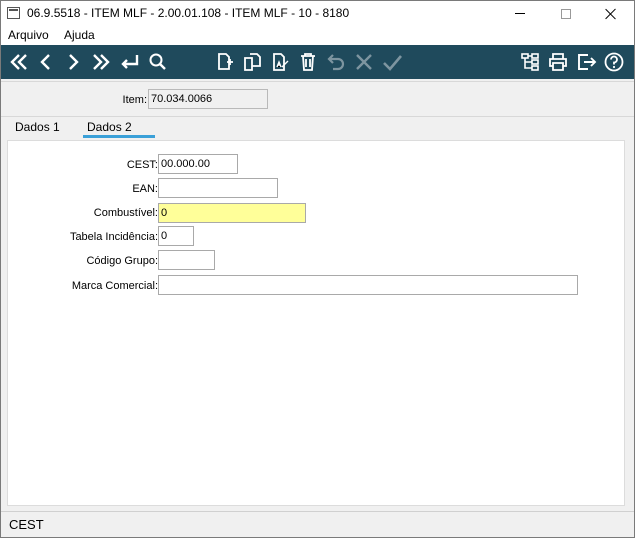 The height and width of the screenshot is (538, 635). Describe the element at coordinates (125, 213) in the screenshot. I see `combustivel-label: Combustível:` at that location.